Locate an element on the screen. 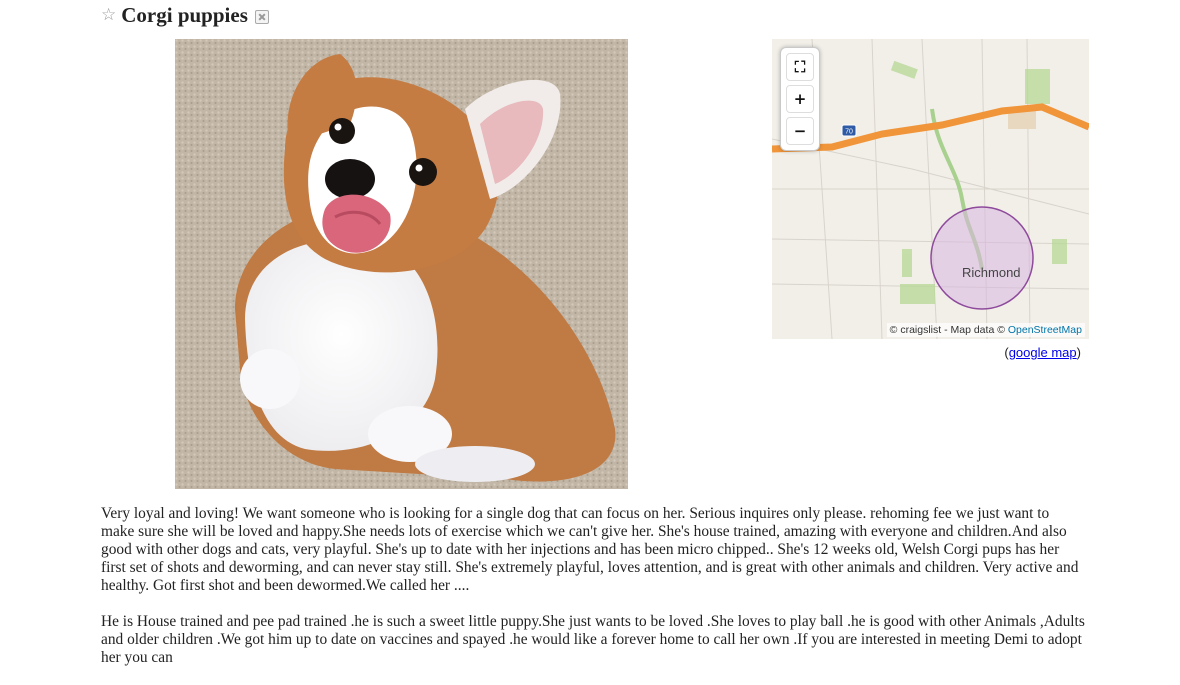  zoom-out-button: − is located at coordinates (800, 131).